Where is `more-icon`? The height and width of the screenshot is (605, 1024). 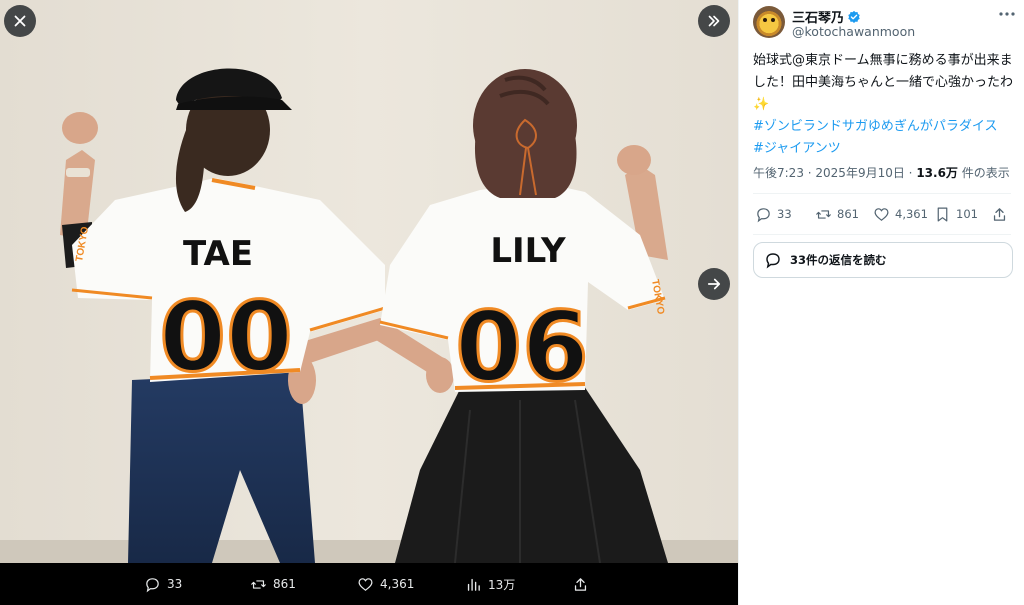
more-icon is located at coordinates (1007, 14).